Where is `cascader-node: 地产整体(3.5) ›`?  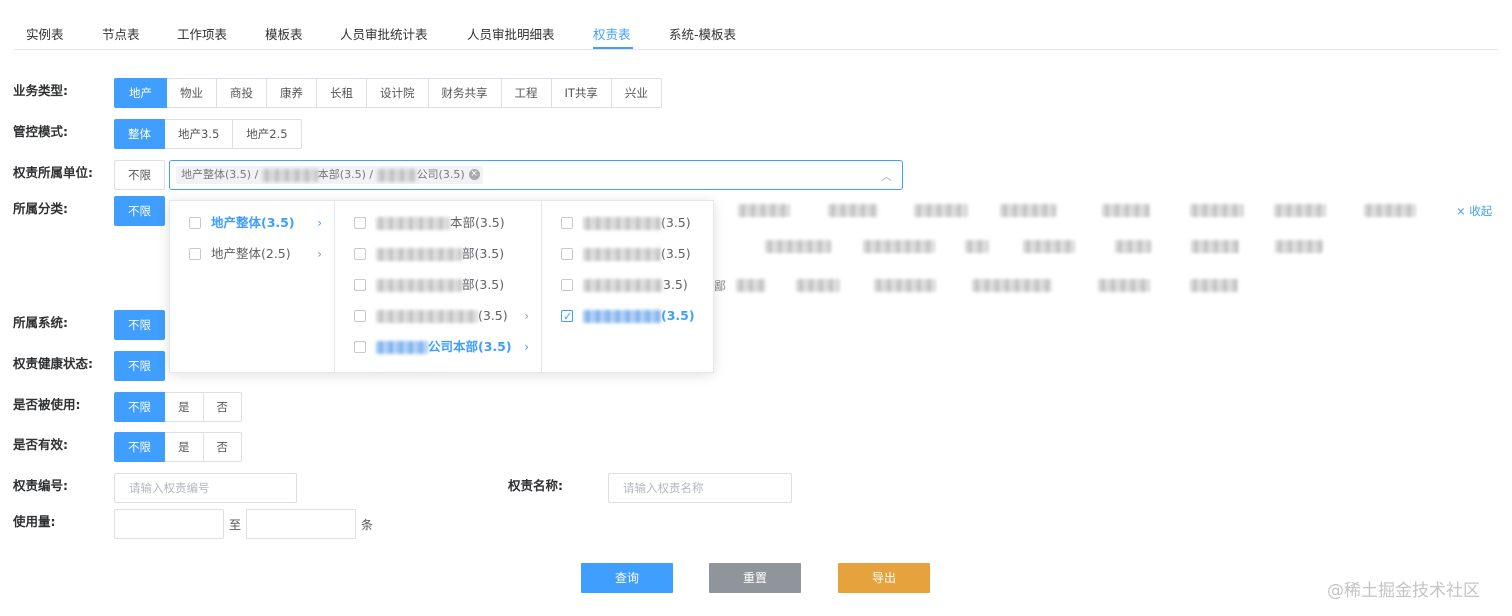 cascader-node: 地产整体(3.5) › is located at coordinates (252, 223).